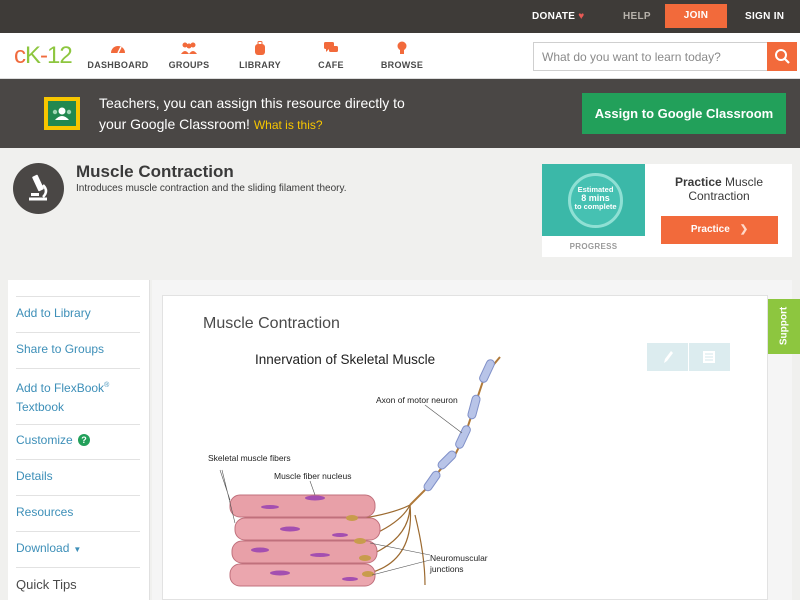 This screenshot has height=600, width=800. I want to click on donate-link: DONATE ♥, so click(558, 16).